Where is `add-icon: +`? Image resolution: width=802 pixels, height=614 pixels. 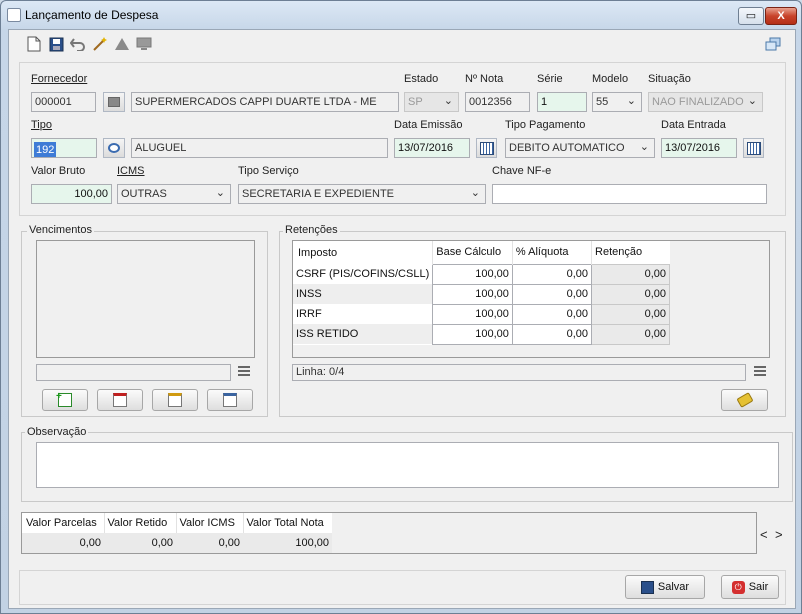
add-icon: + is located at coordinates (64, 399).